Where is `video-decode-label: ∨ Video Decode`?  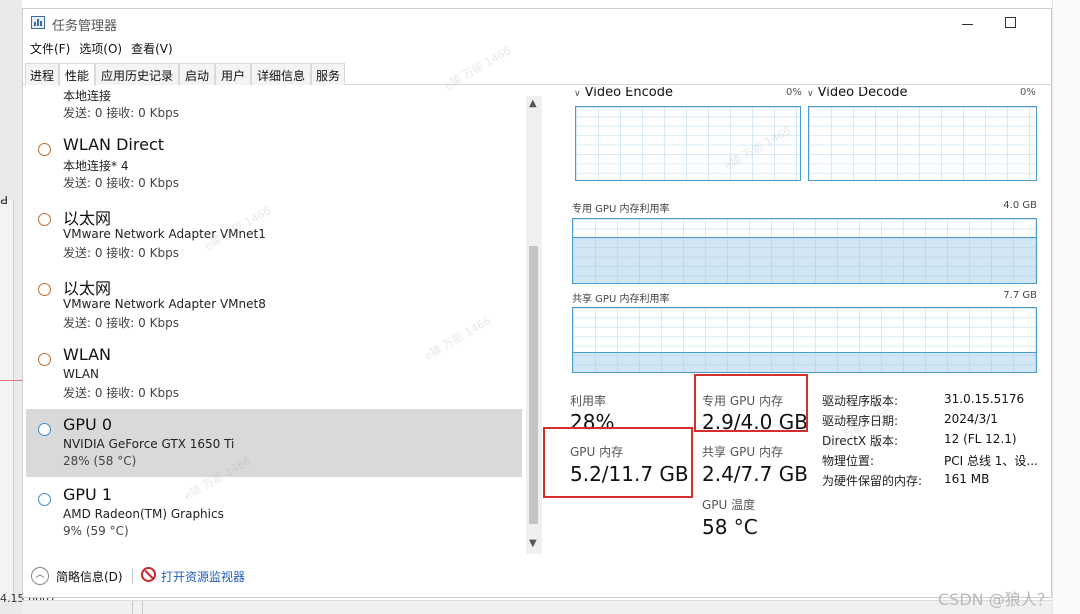 video-decode-label: ∨ Video Decode is located at coordinates (857, 93).